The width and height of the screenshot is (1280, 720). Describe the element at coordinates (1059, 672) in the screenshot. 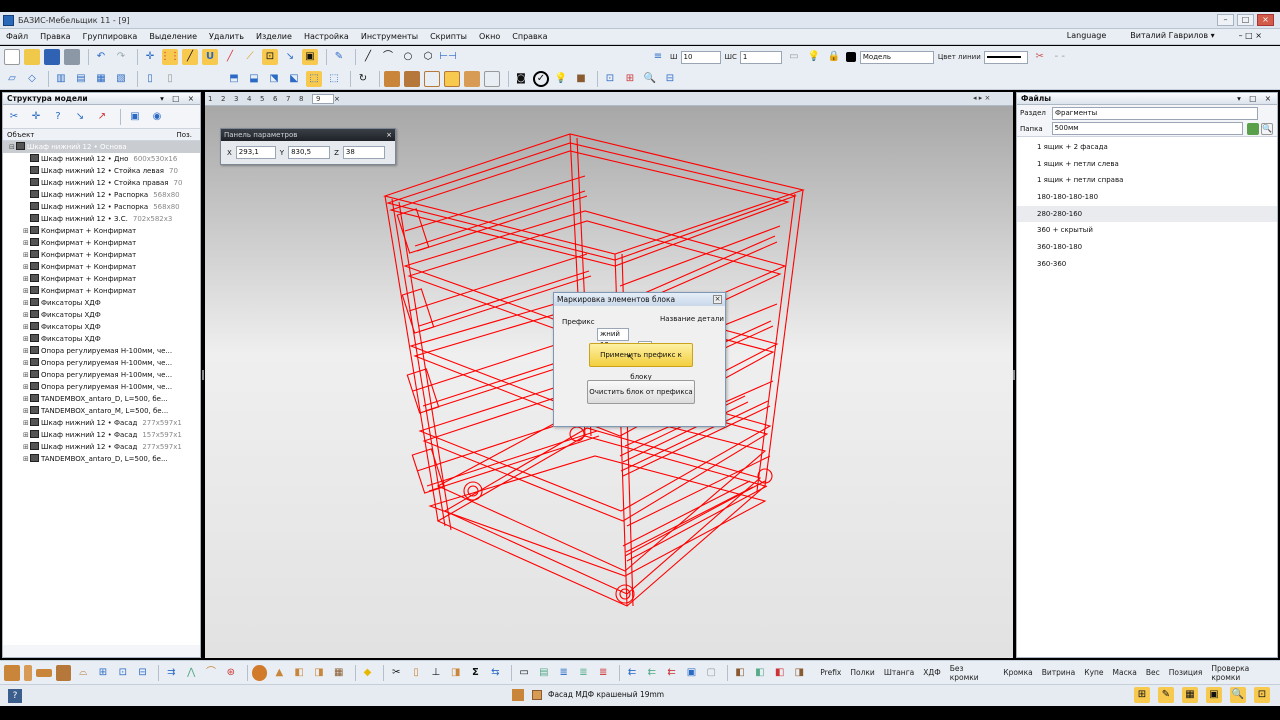

I see `bottom-label-showcase: Витрина` at that location.